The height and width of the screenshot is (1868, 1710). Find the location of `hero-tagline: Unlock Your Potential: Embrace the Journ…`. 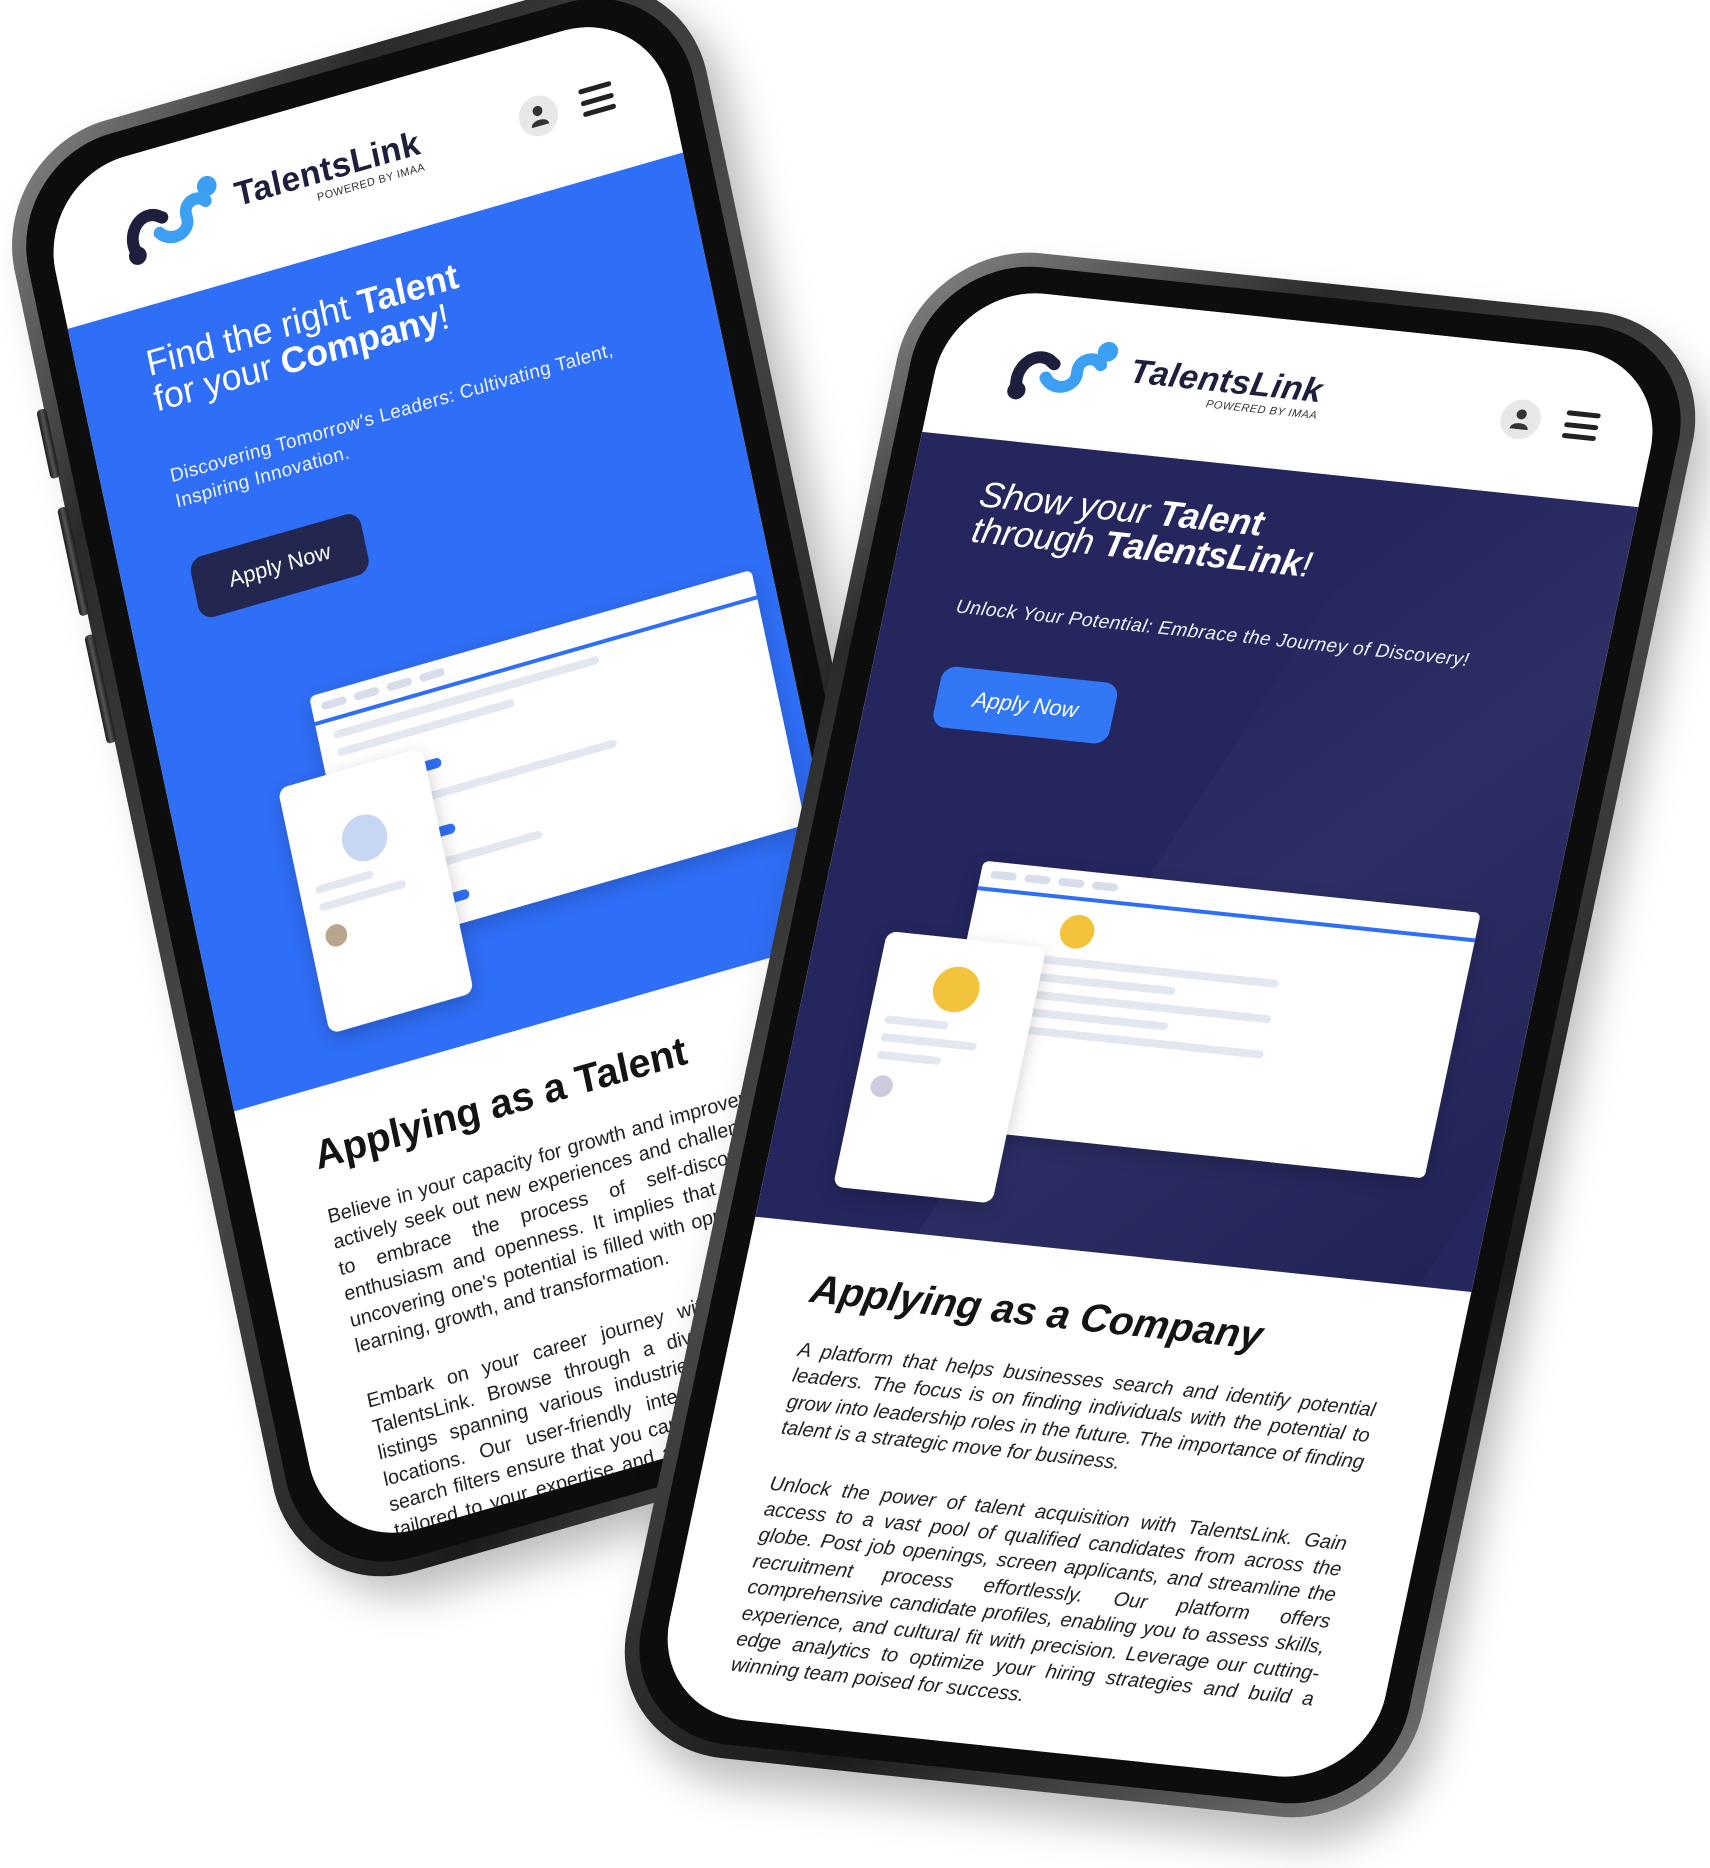

hero-tagline: Unlock Your Potential: Embrace the Journ… is located at coordinates (1212, 634).